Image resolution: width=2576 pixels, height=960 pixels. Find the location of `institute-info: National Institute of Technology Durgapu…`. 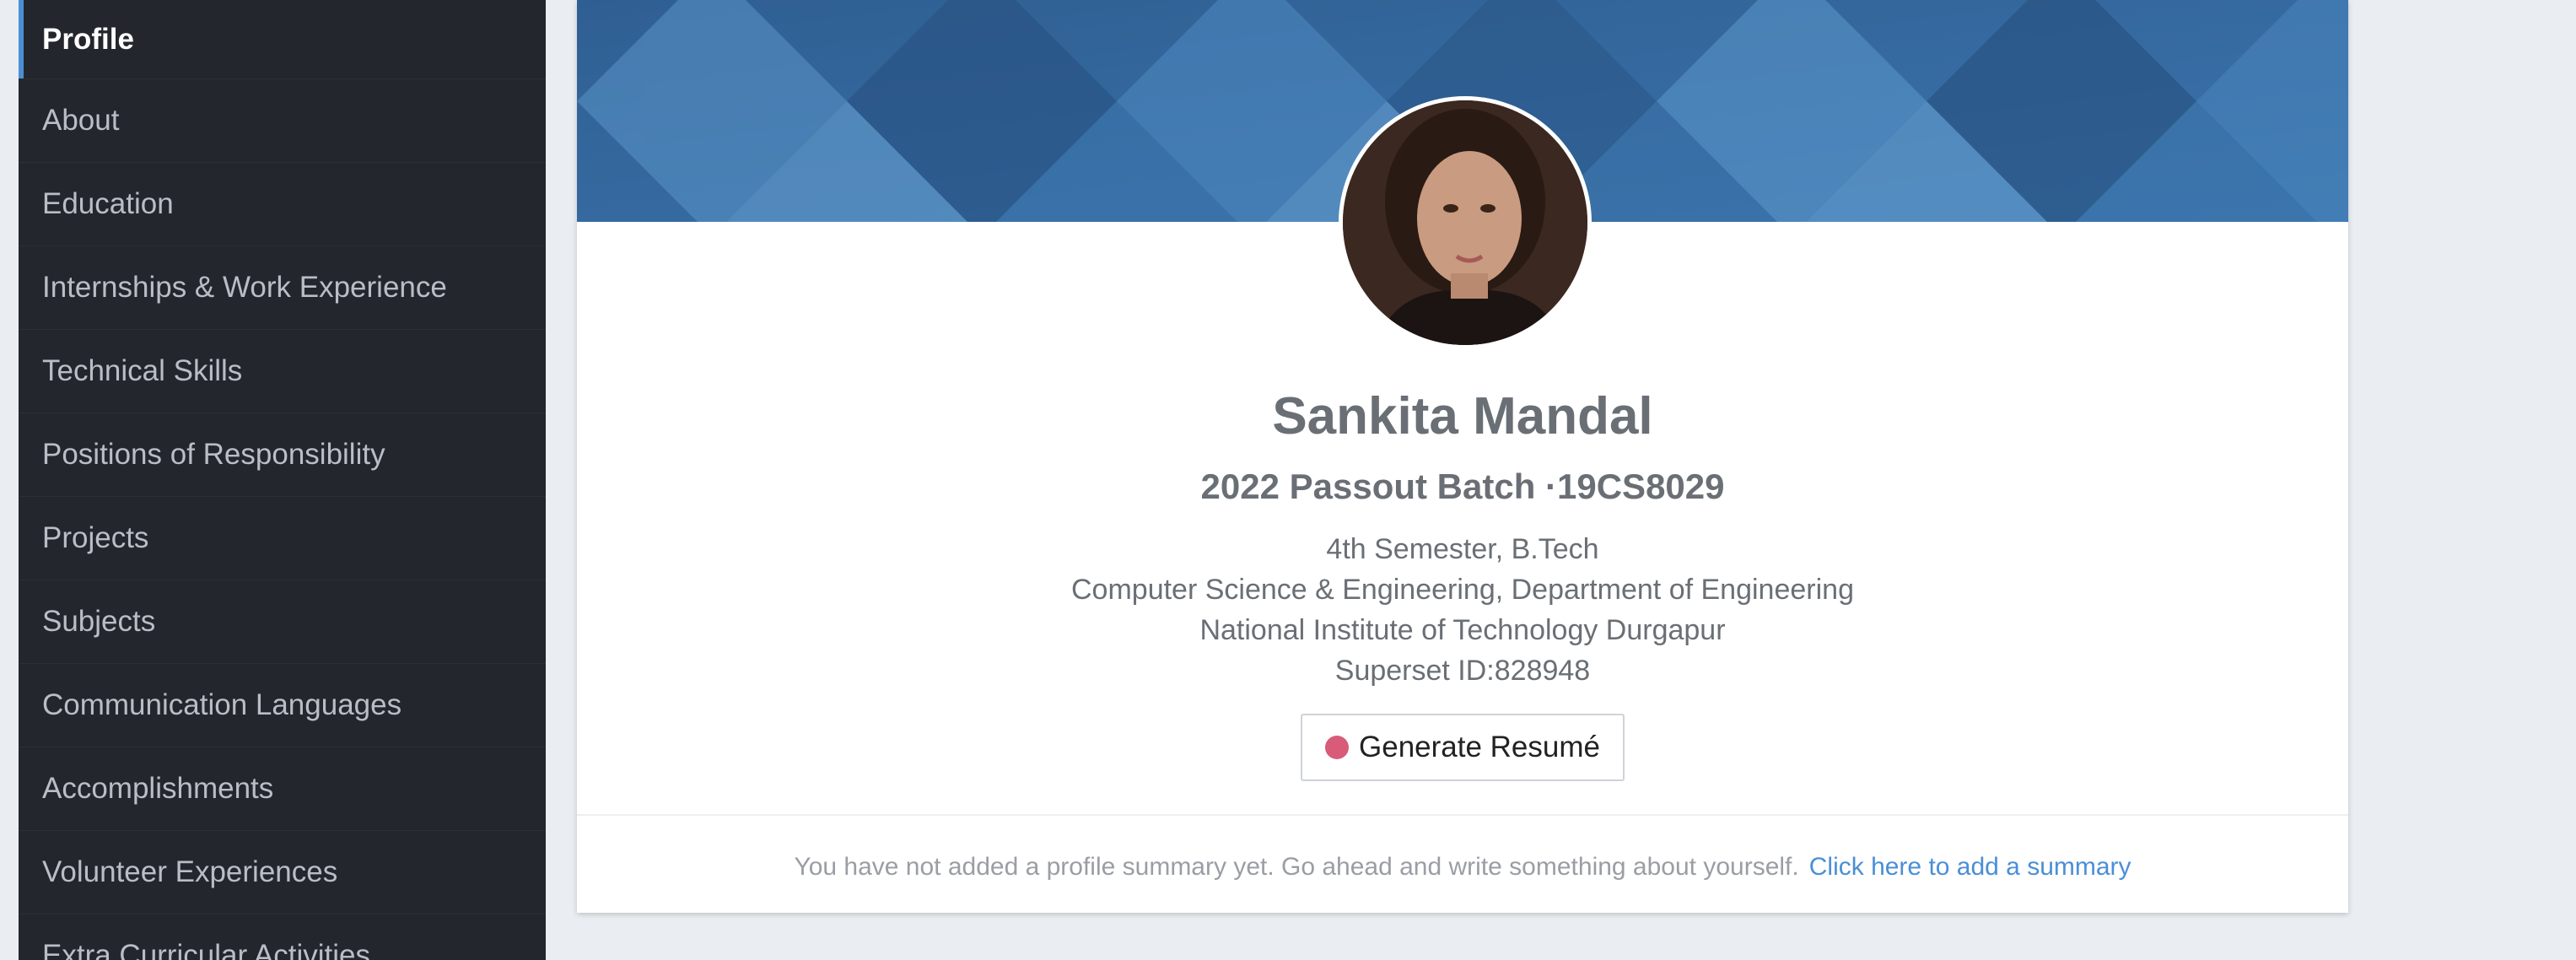

institute-info: National Institute of Technology Durgapu… is located at coordinates (1462, 630).